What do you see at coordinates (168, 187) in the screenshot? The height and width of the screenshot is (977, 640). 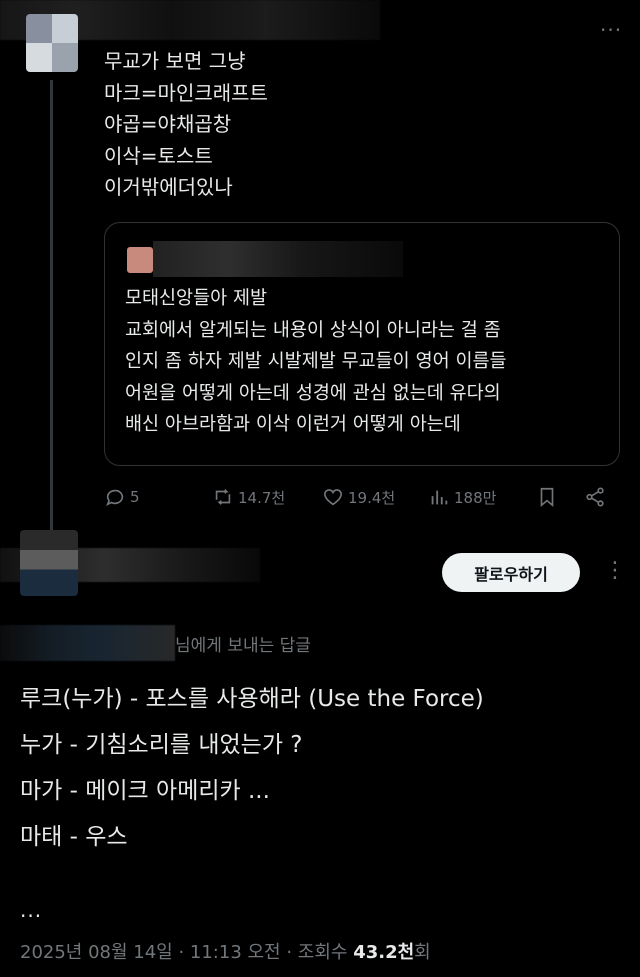 I see `tweet-text-line: 이거밖에더있나` at bounding box center [168, 187].